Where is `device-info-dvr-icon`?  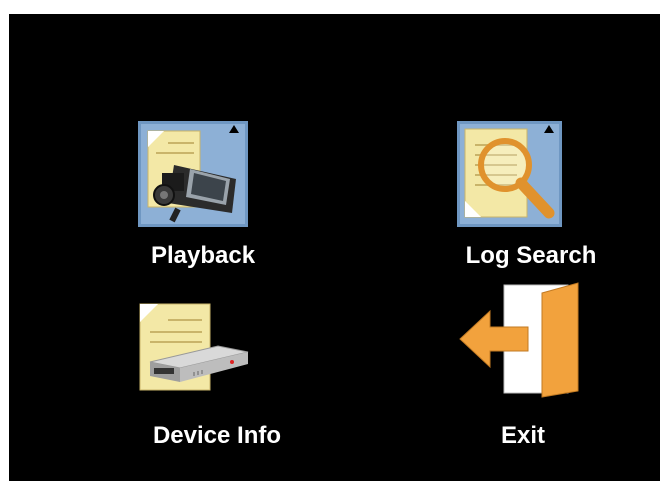
device-info-dvr-icon is located at coordinates (194, 348).